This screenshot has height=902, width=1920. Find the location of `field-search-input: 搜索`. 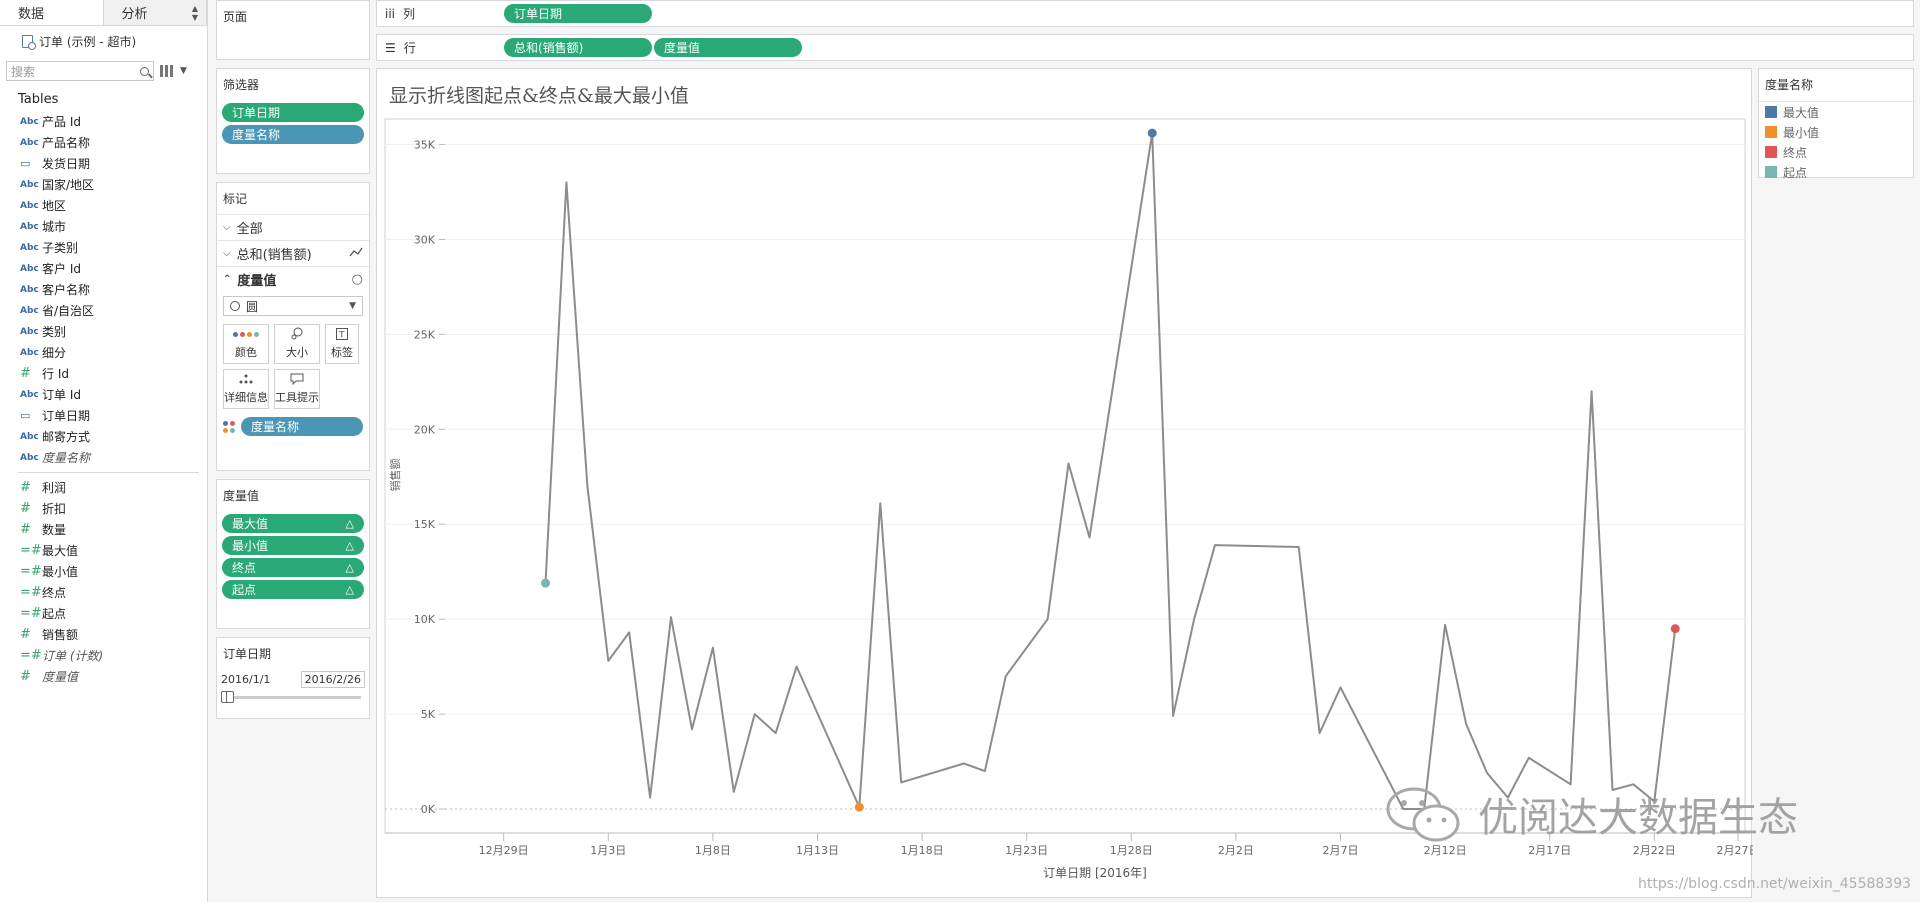

field-search-input: 搜索 is located at coordinates (80, 71).